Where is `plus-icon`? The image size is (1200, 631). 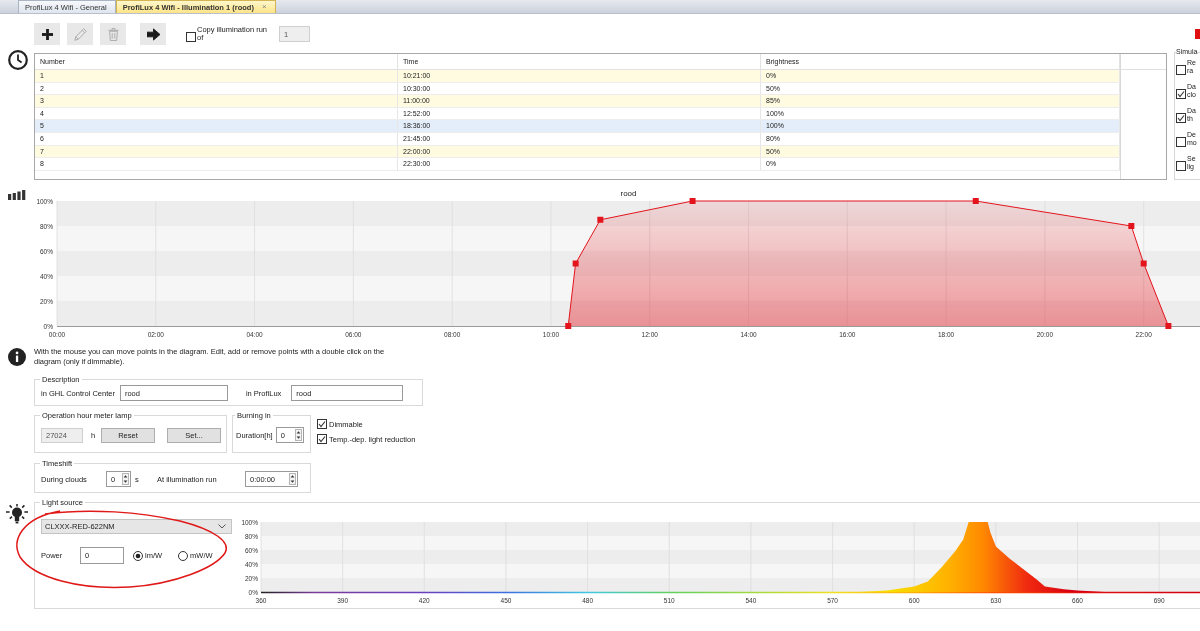
plus-icon is located at coordinates (47, 34).